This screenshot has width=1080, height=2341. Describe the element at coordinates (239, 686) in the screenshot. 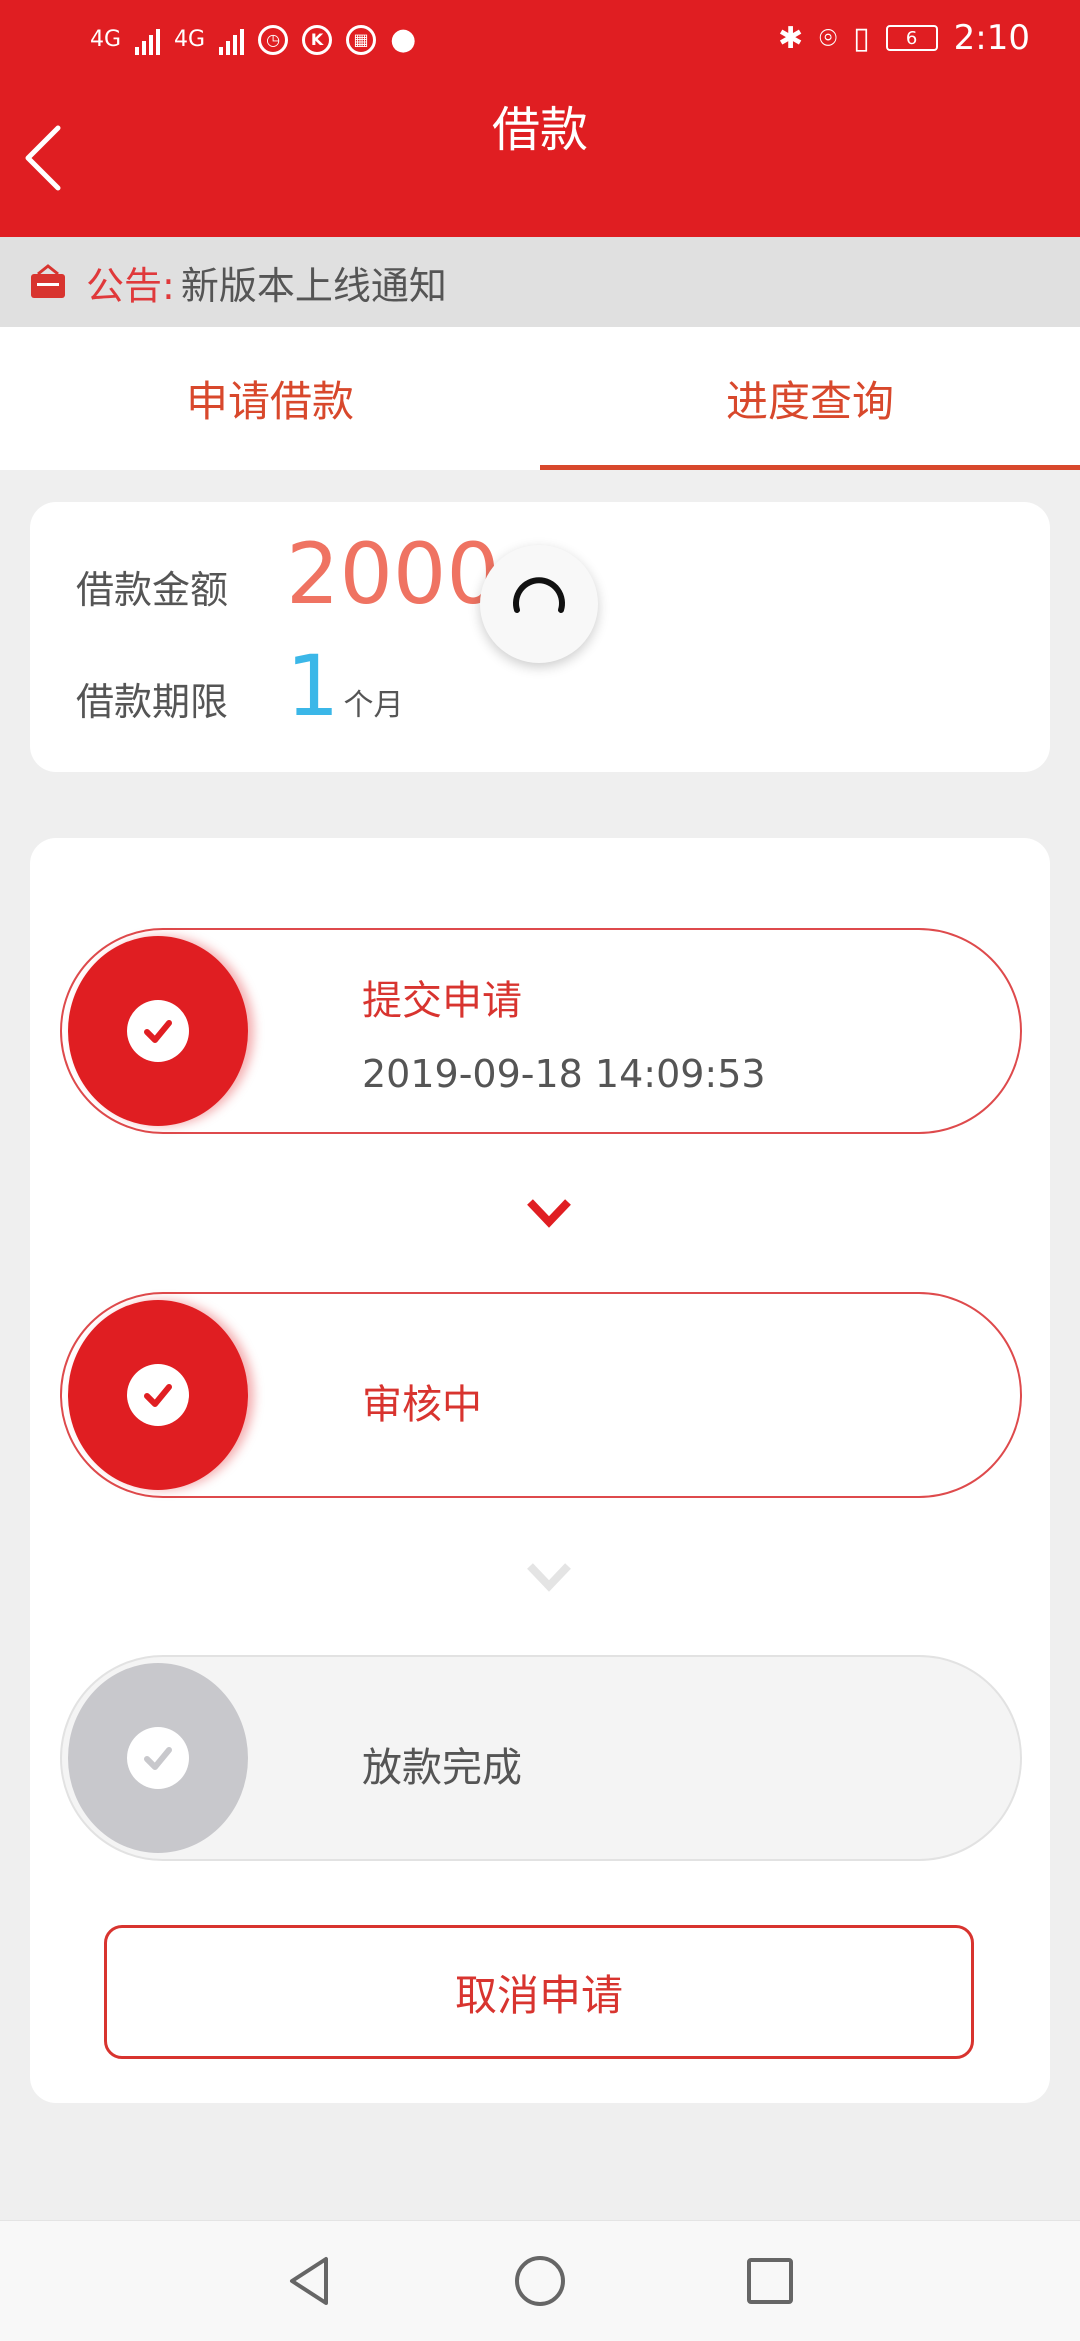

I see `term-row: 借款期限 1 个月` at that location.